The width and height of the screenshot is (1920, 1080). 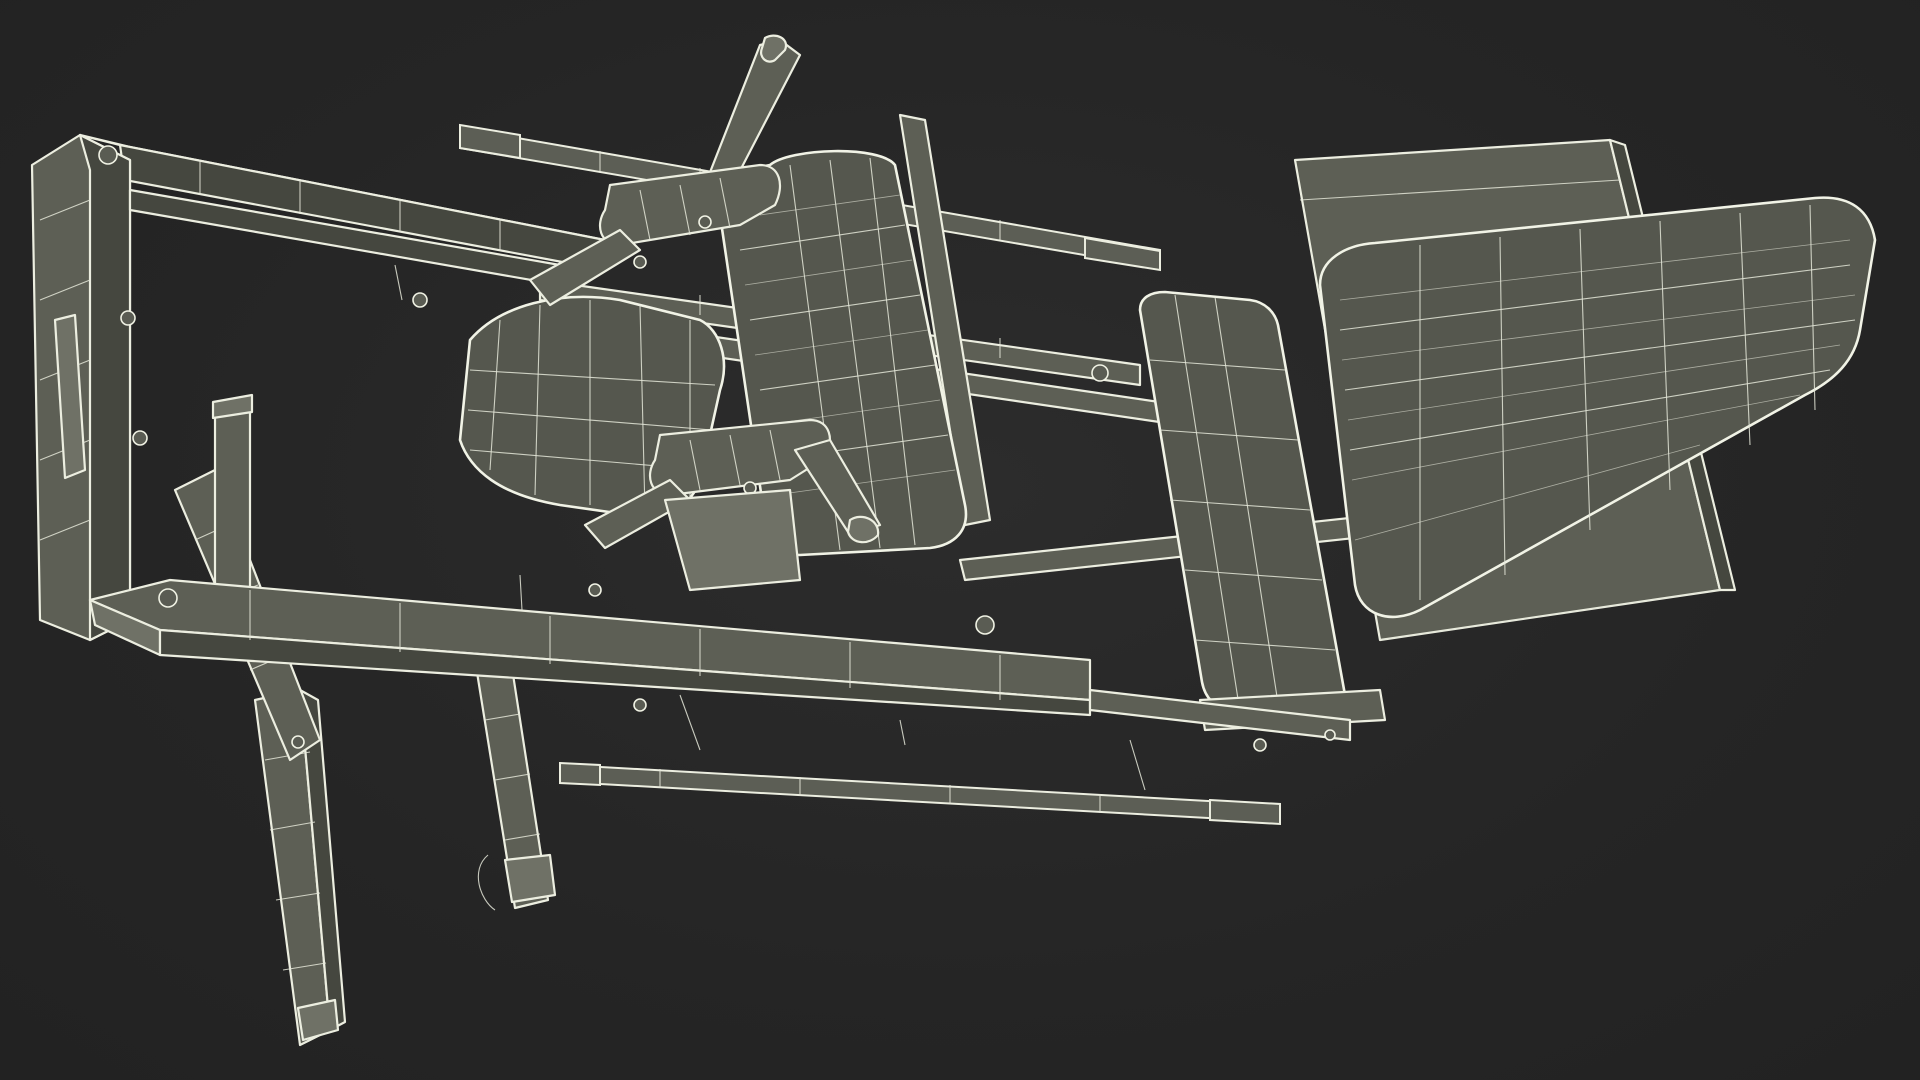 What do you see at coordinates (920, 793) in the screenshot?
I see `lower-weight-bar` at bounding box center [920, 793].